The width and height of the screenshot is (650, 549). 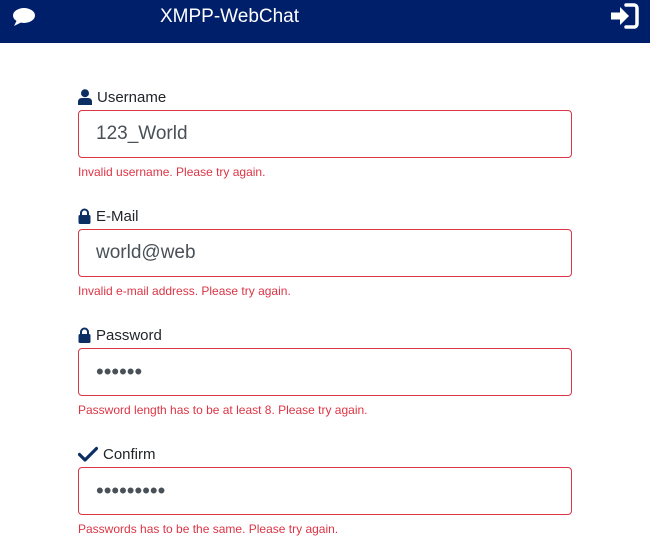 I want to click on username-input, so click(x=325, y=134).